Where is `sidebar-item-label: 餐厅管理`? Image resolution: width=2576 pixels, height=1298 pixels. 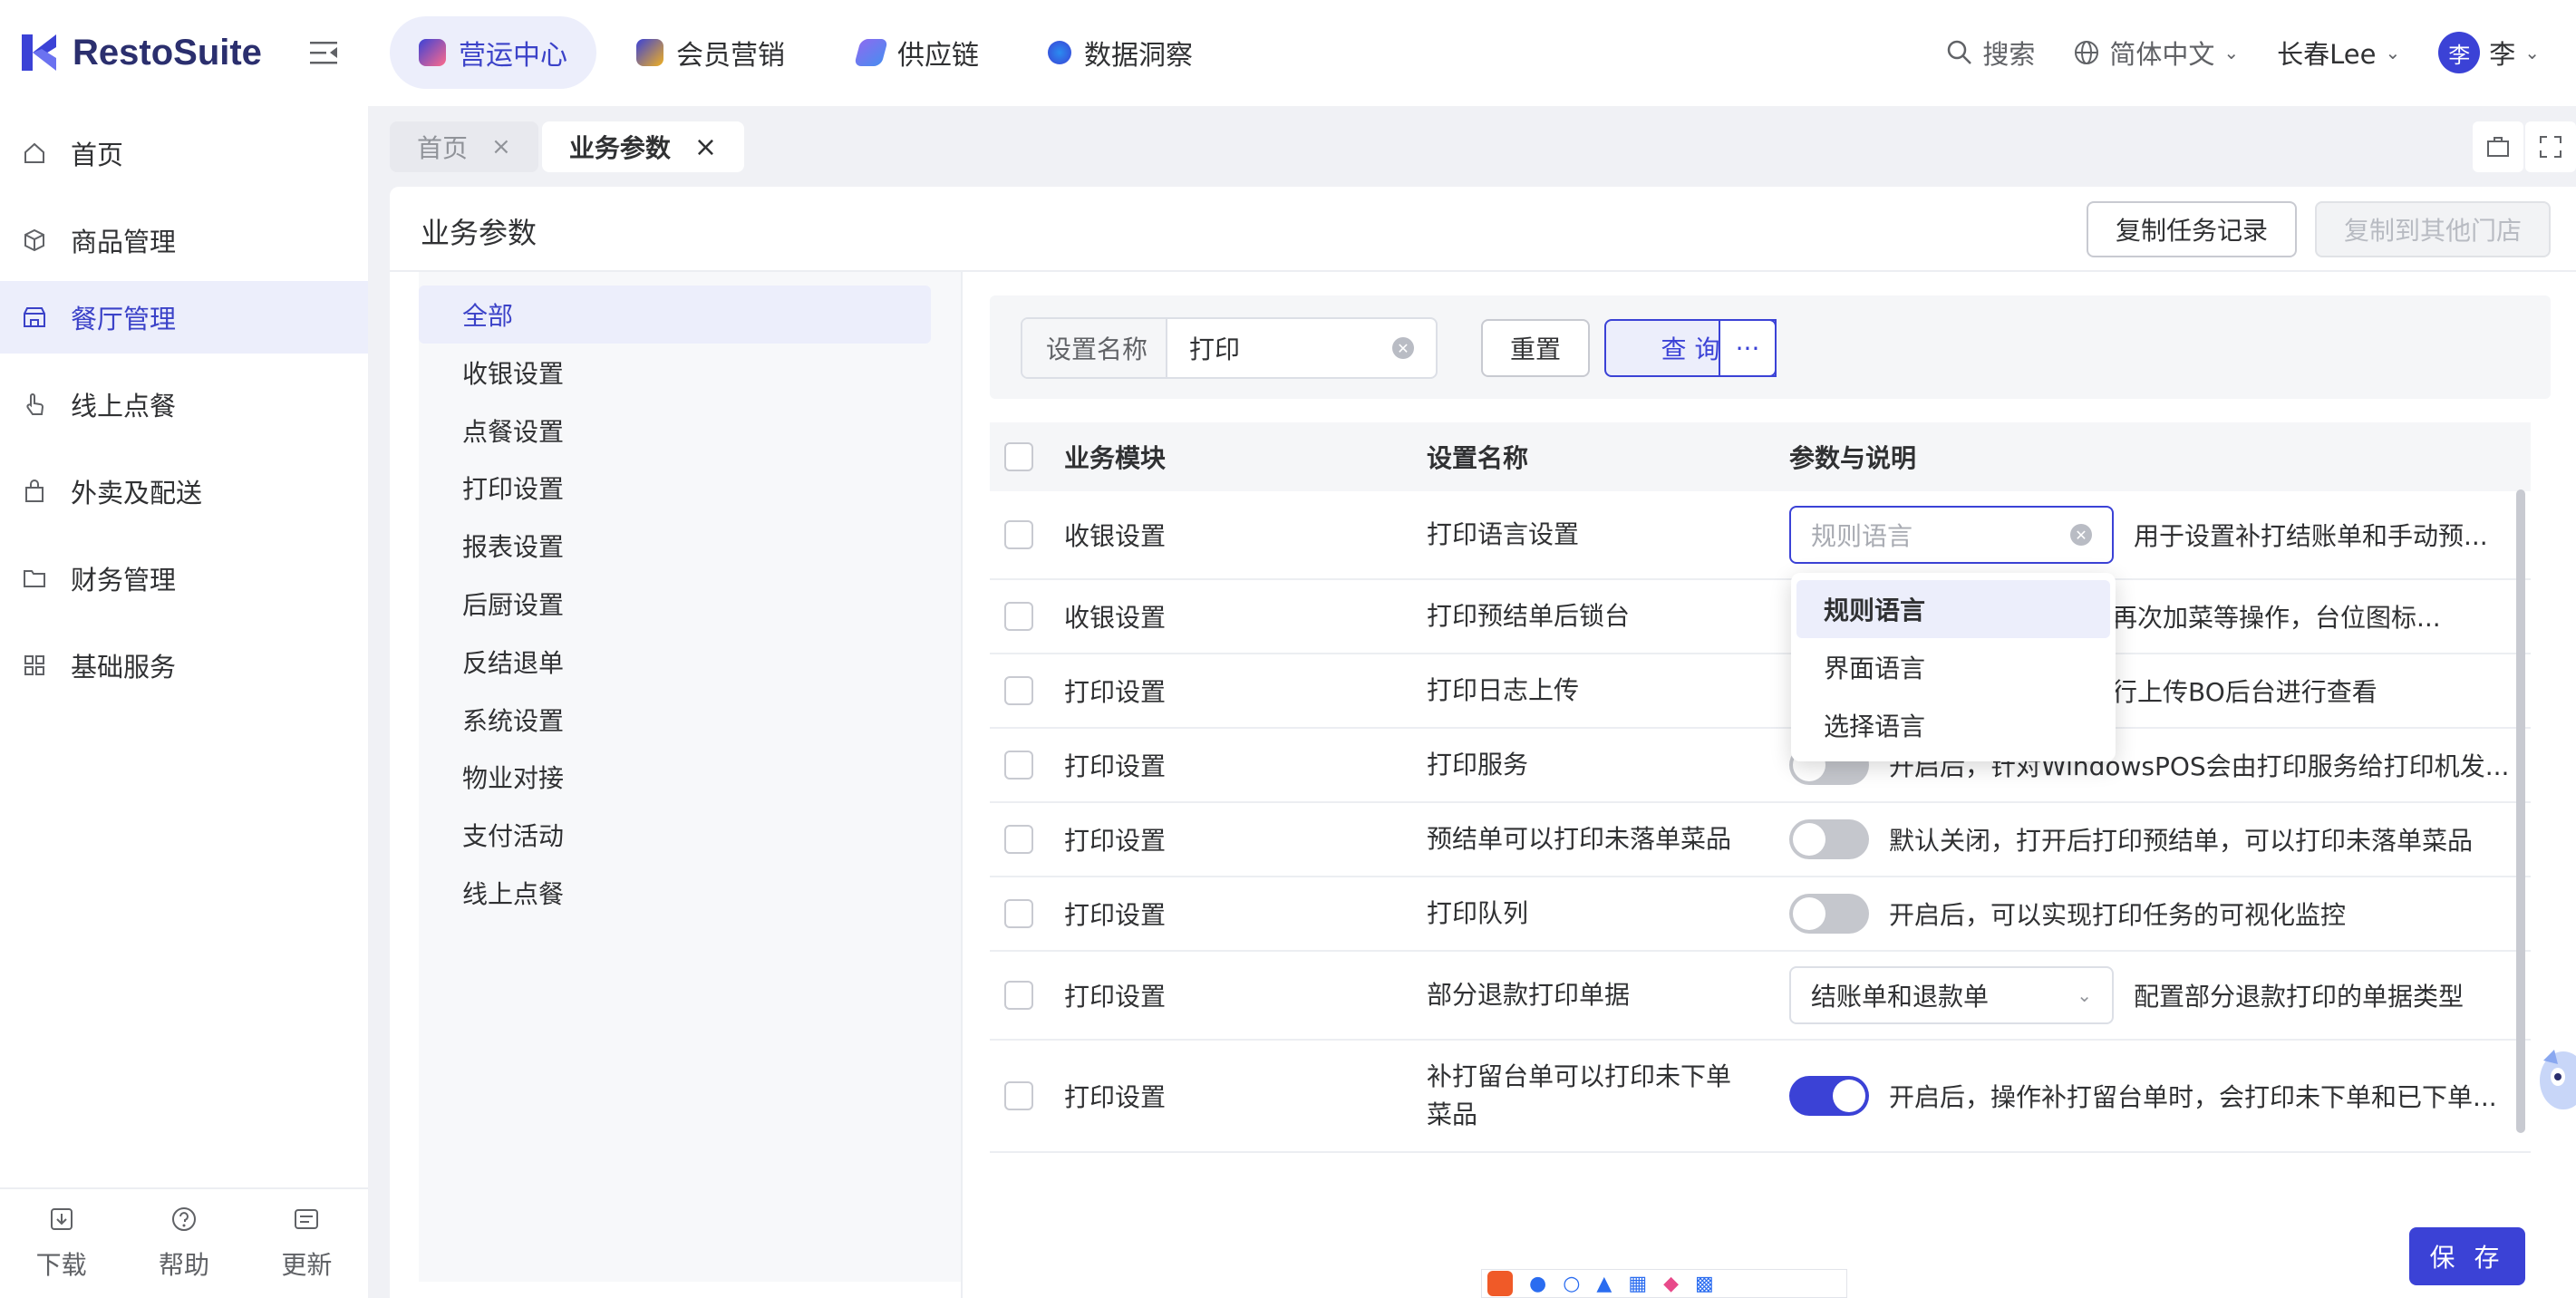
sidebar-item-label: 餐厅管理 is located at coordinates (124, 319).